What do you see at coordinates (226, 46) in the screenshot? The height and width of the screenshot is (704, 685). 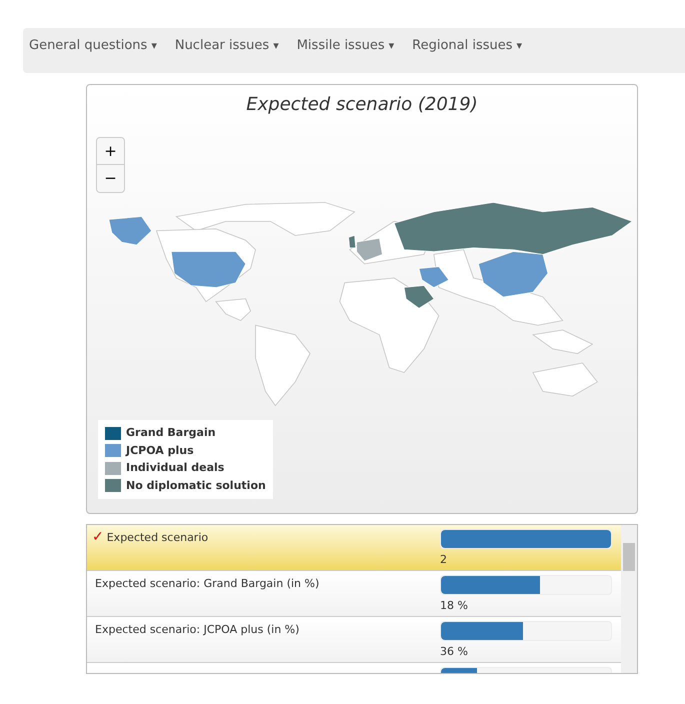 I see `menu-dropdown: Nuclear issues ▾` at bounding box center [226, 46].